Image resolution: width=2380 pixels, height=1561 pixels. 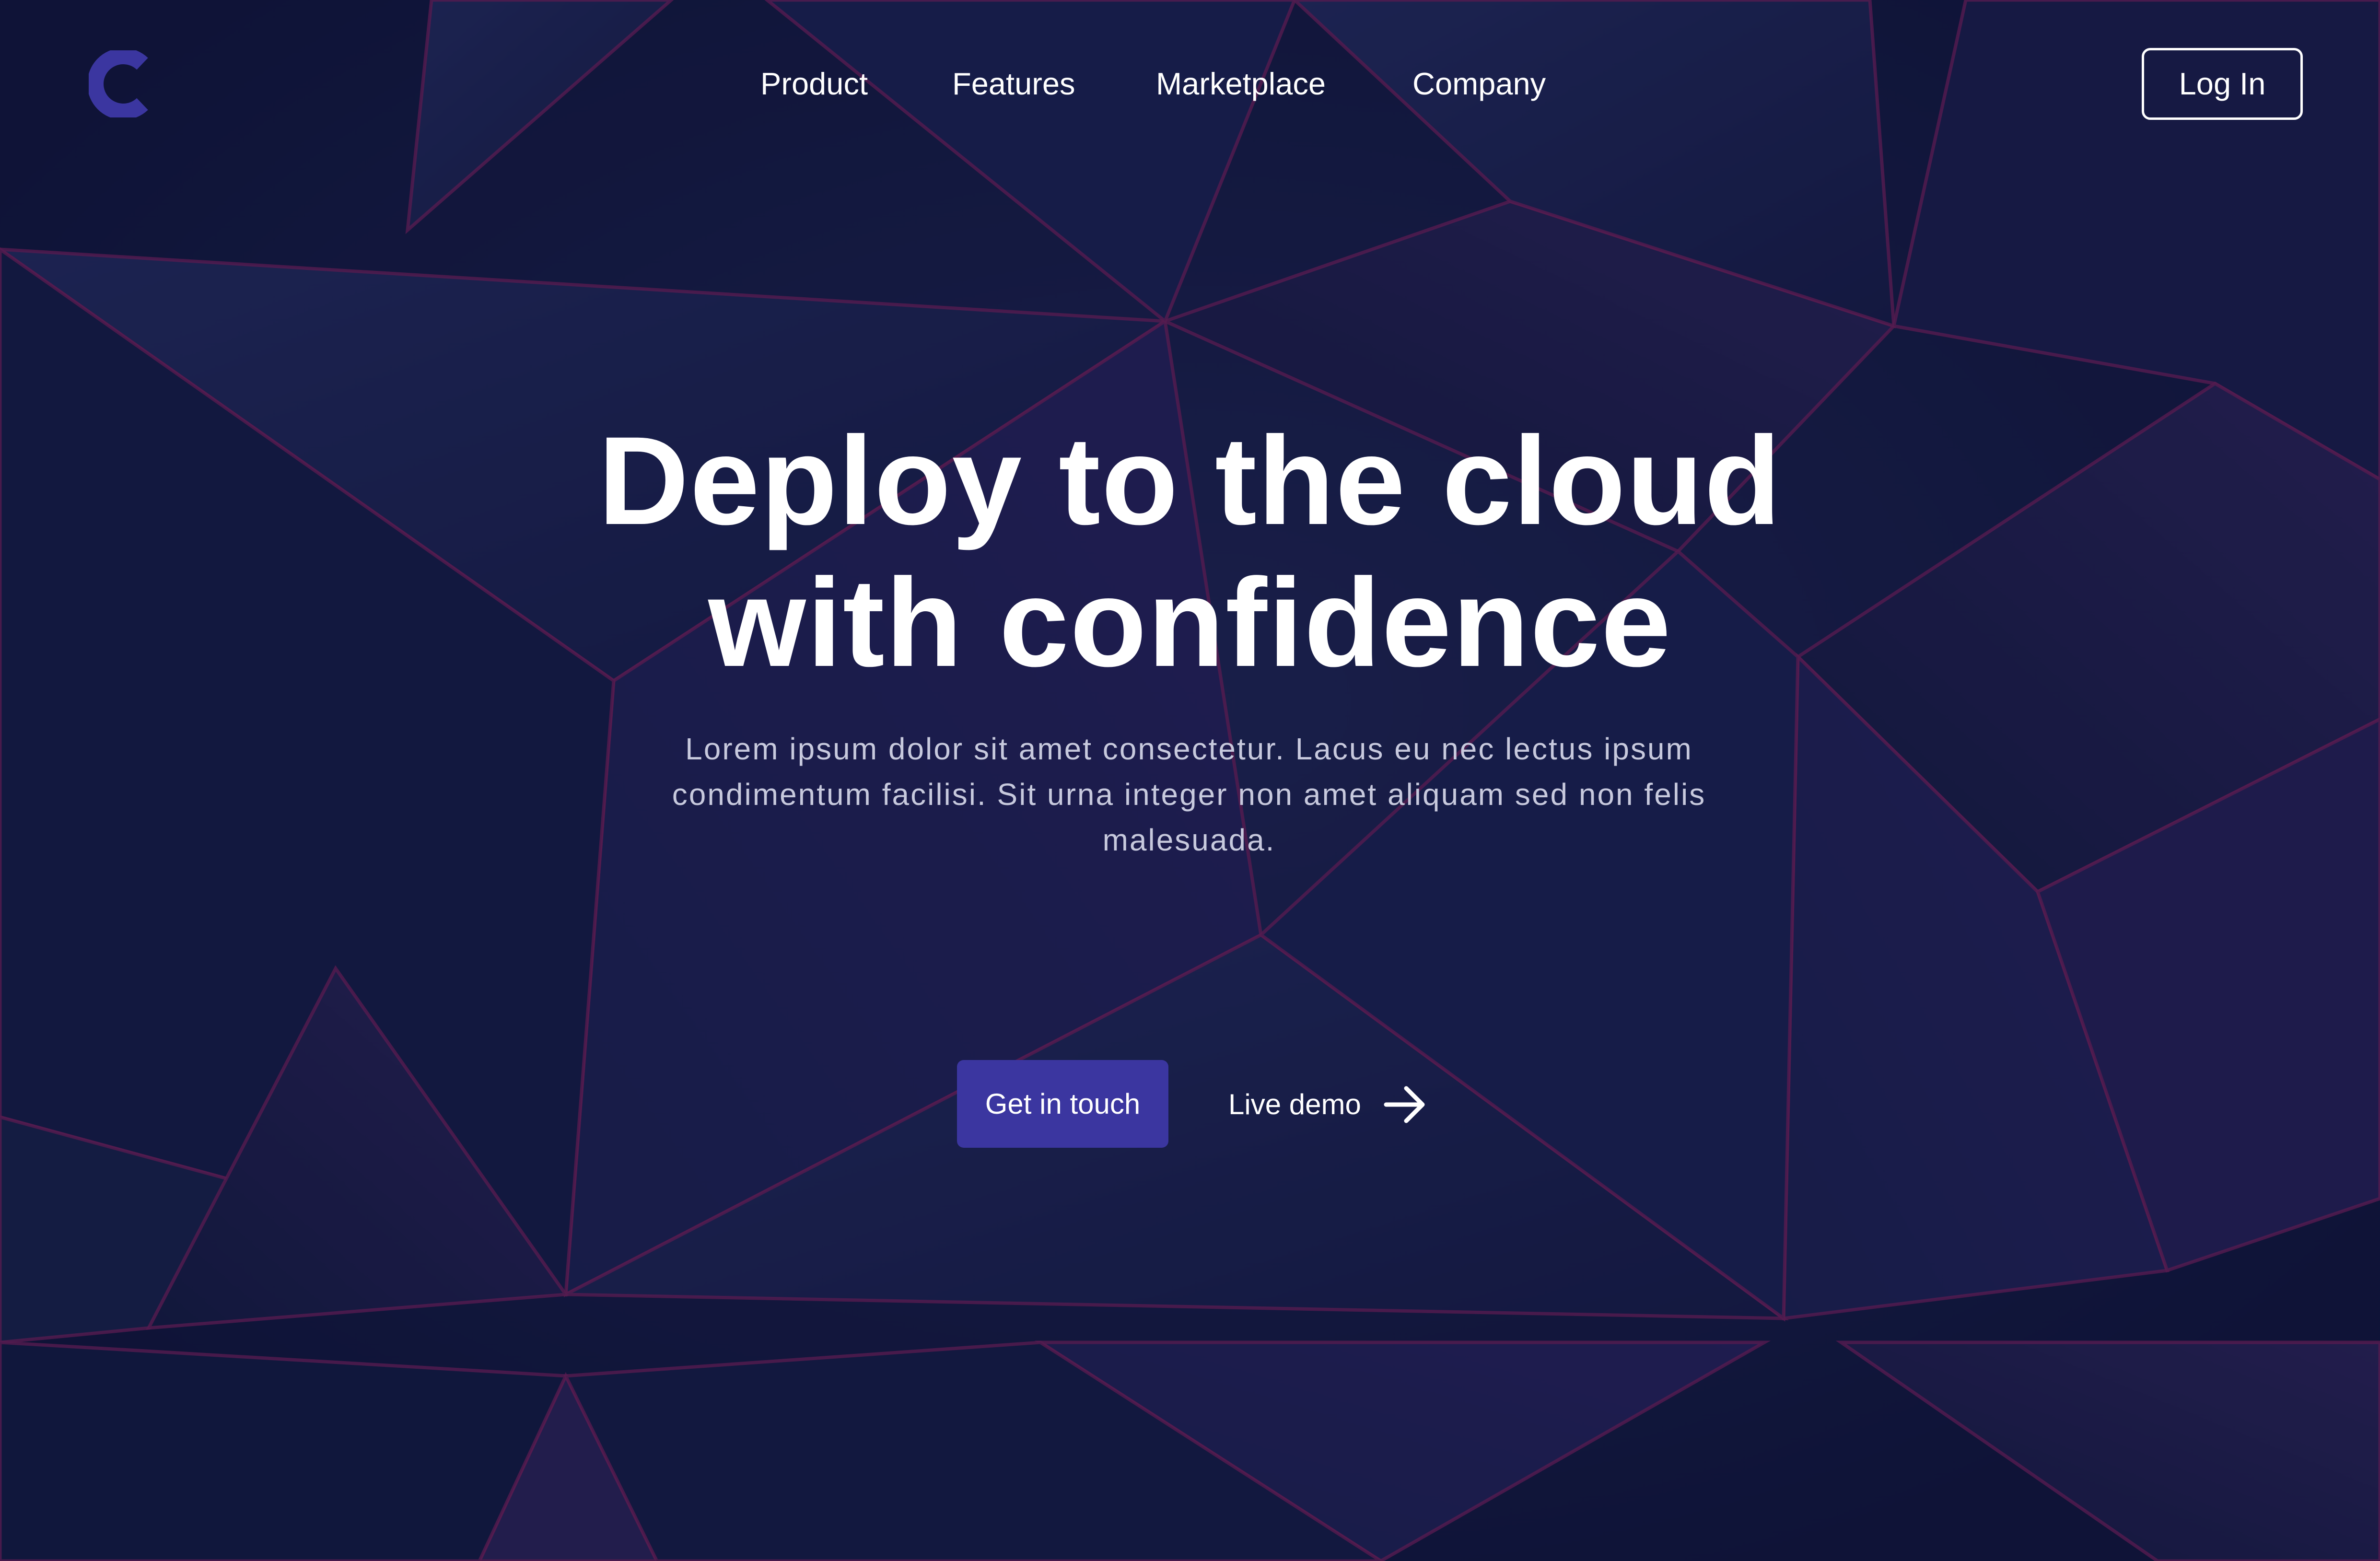 What do you see at coordinates (1062, 1104) in the screenshot?
I see `get-in-touch-button: Get in touch` at bounding box center [1062, 1104].